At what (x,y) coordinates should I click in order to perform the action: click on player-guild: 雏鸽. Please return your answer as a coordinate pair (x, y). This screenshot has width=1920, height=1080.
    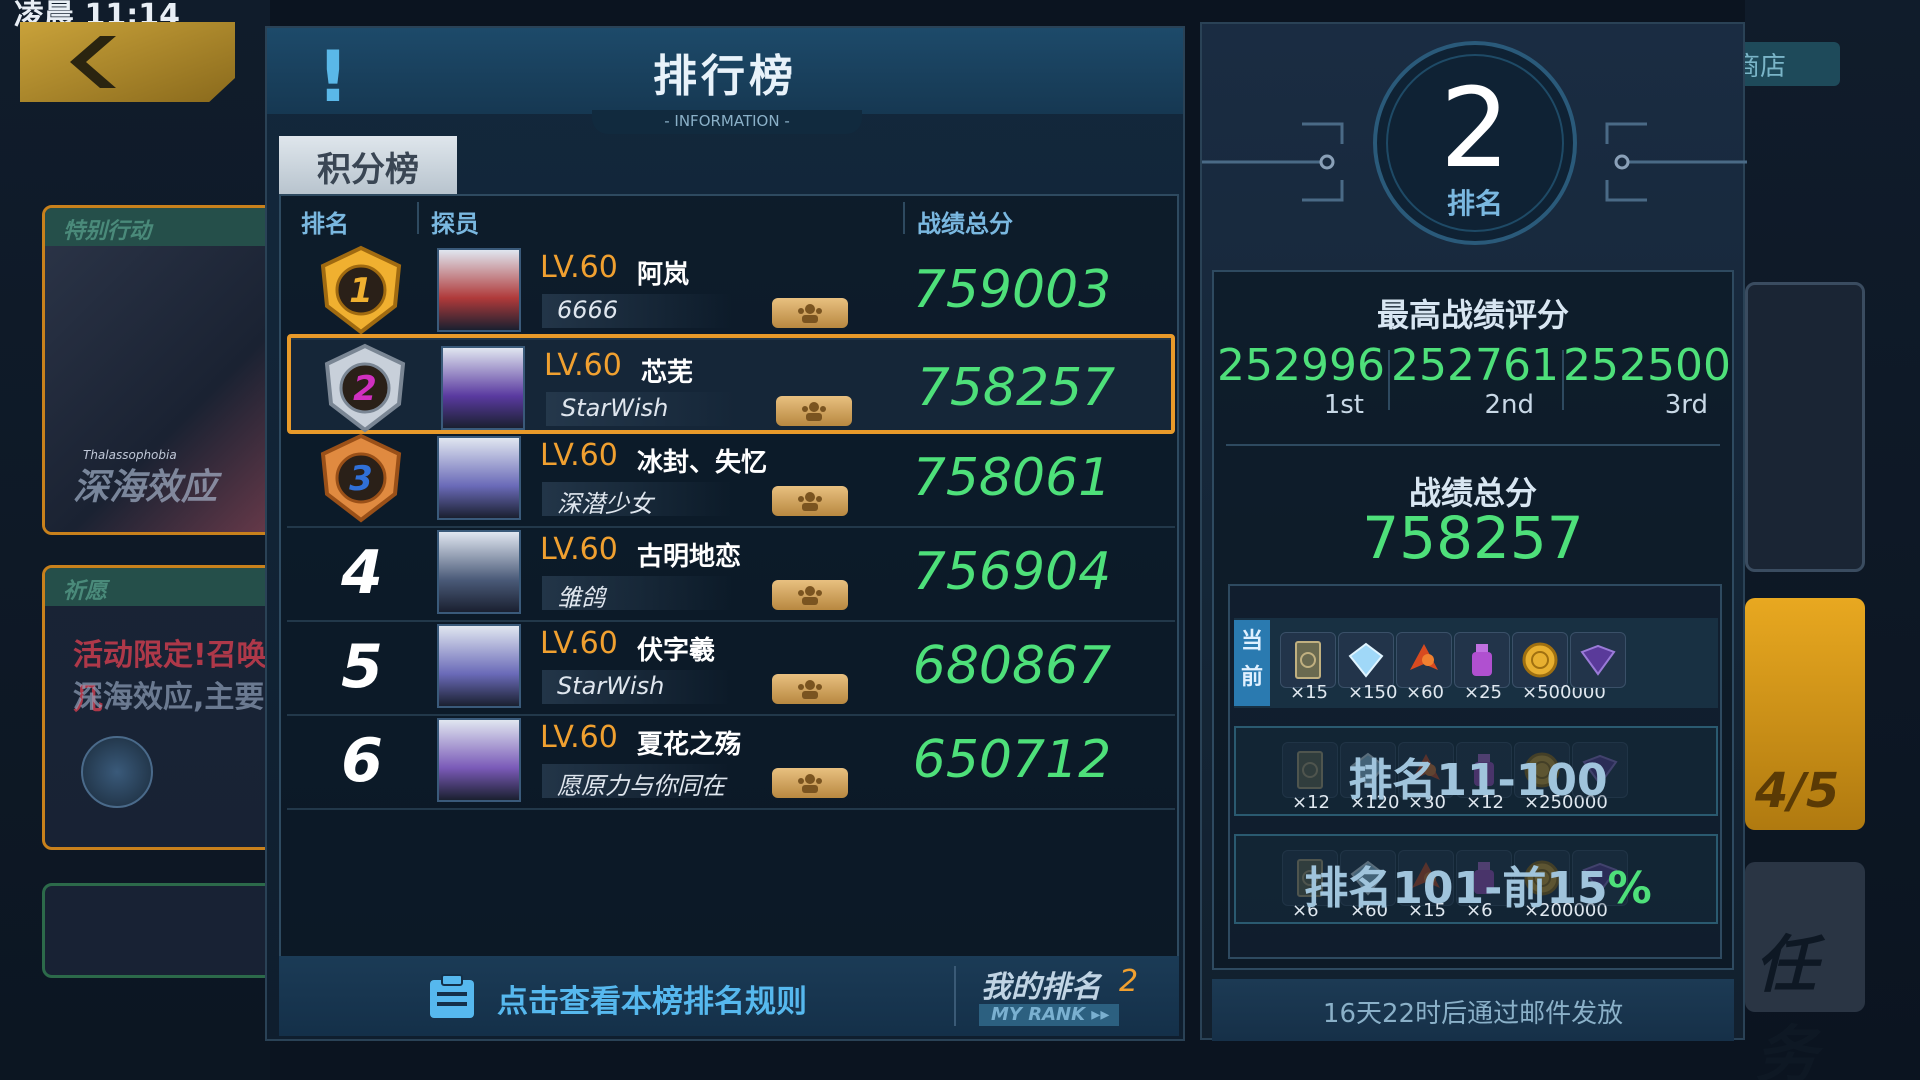
    Looking at the image, I should click on (581, 598).